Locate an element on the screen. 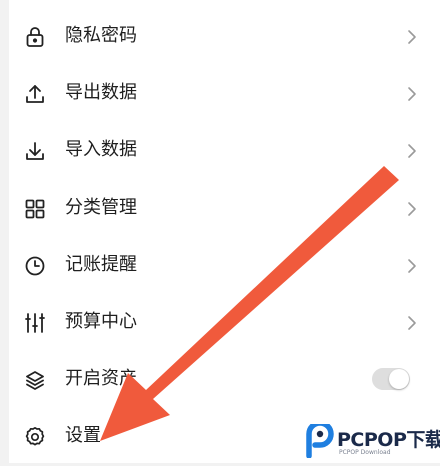 Image resolution: width=440 pixels, height=466 pixels. menu-item-label: 导入数据 is located at coordinates (101, 149).